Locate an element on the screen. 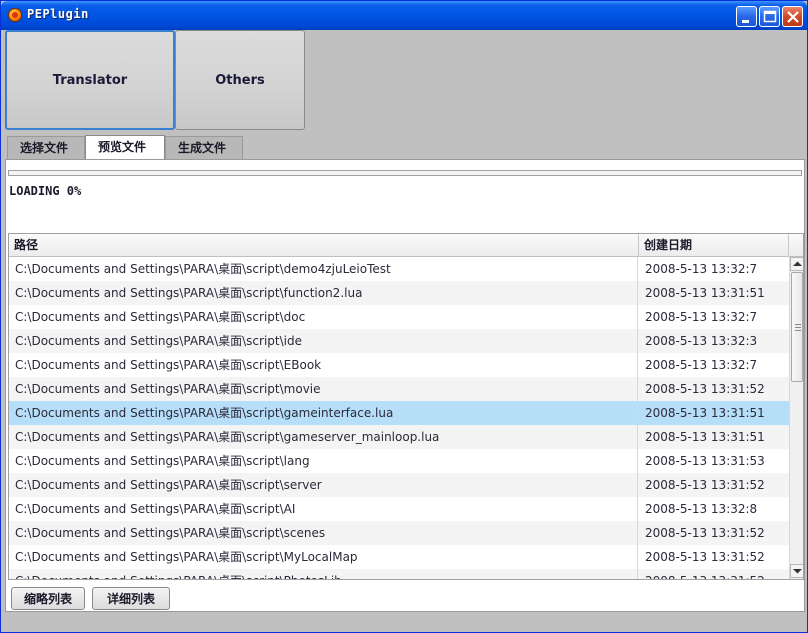  maximize-icon is located at coordinates (770, 16).